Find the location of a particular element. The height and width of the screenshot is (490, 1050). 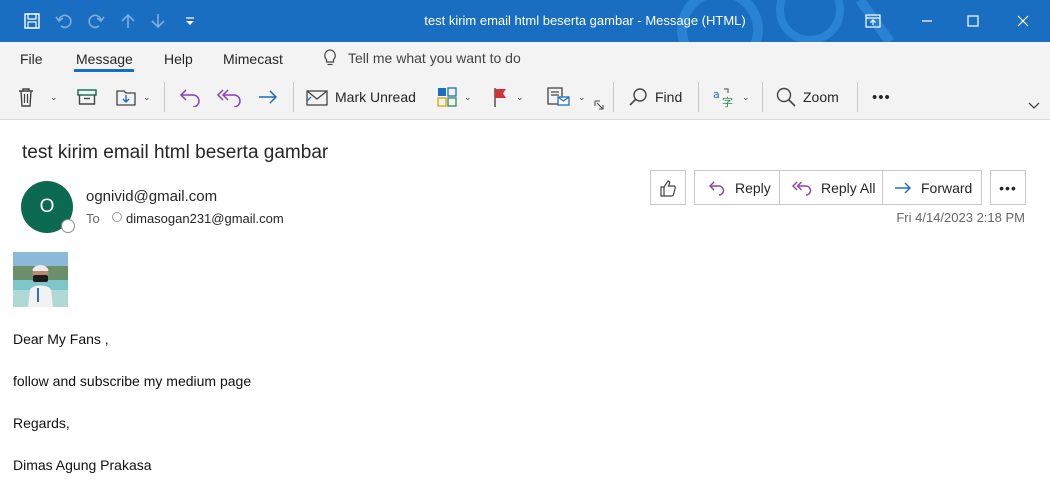

close-button is located at coordinates (1023, 21).